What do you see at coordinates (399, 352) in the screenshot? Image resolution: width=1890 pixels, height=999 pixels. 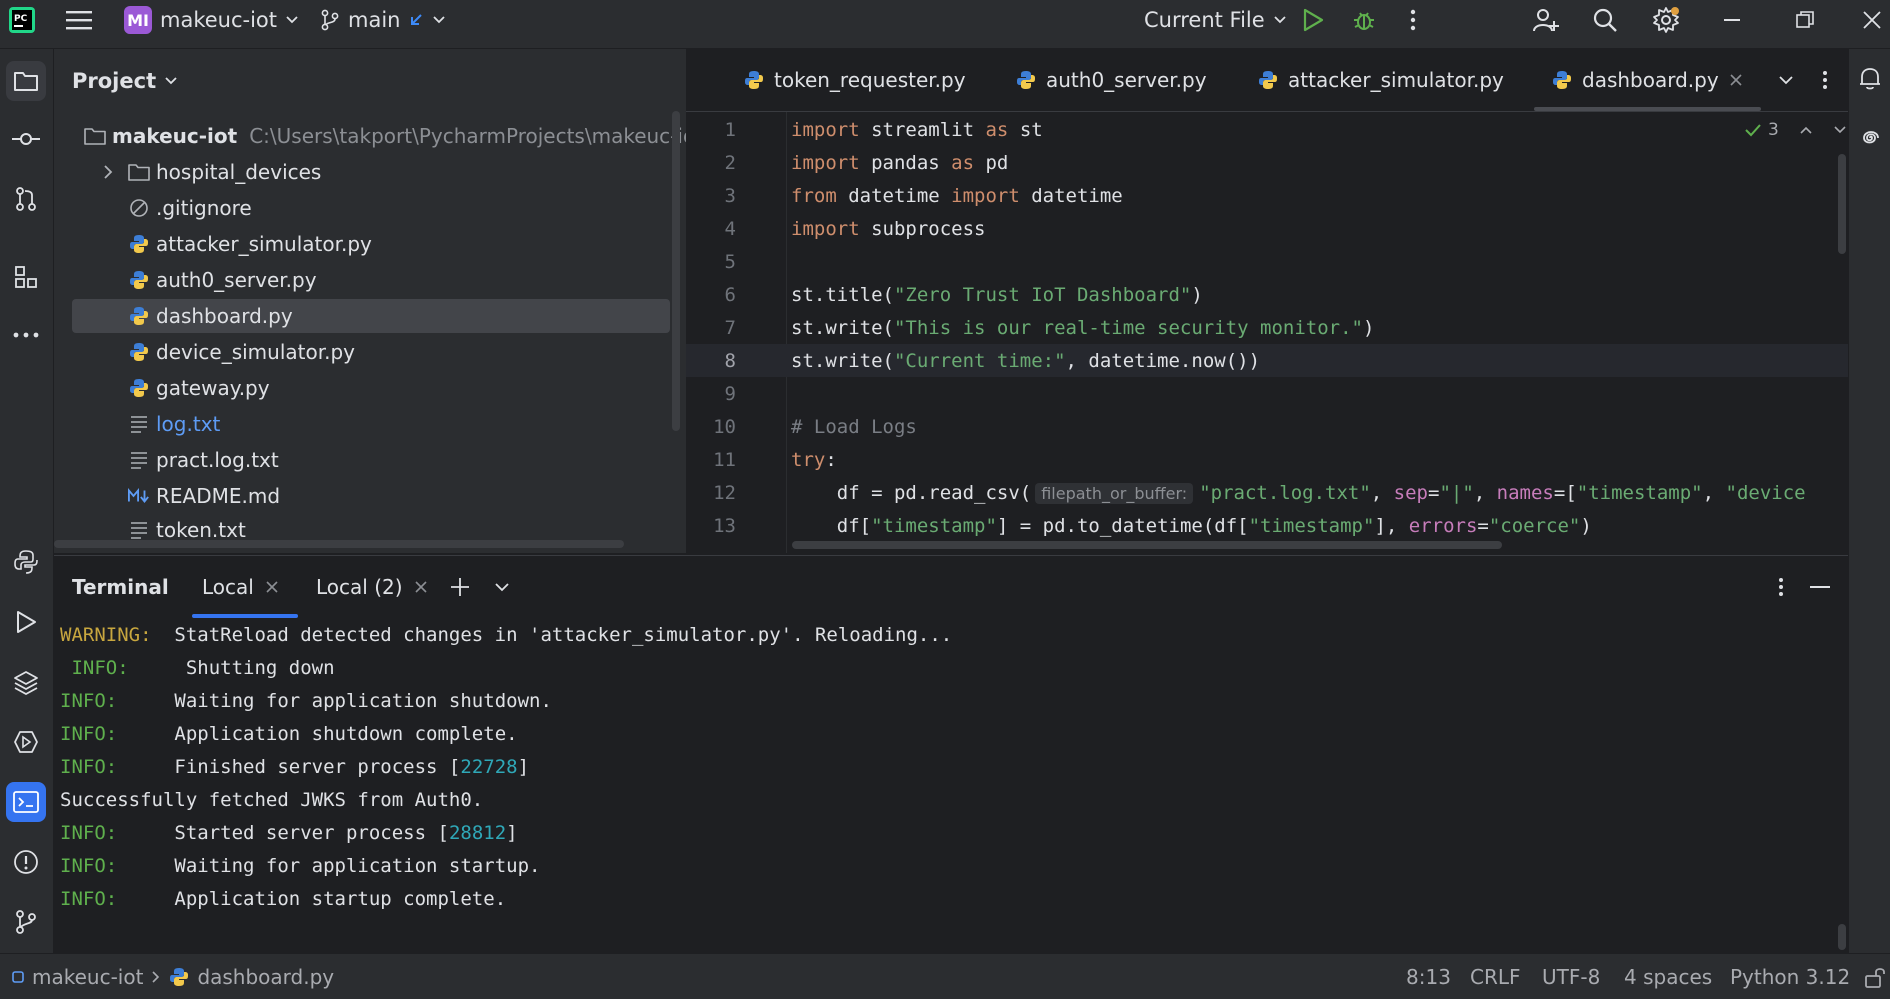 I see `tree-item-device-simulator: device_simulator.py` at bounding box center [399, 352].